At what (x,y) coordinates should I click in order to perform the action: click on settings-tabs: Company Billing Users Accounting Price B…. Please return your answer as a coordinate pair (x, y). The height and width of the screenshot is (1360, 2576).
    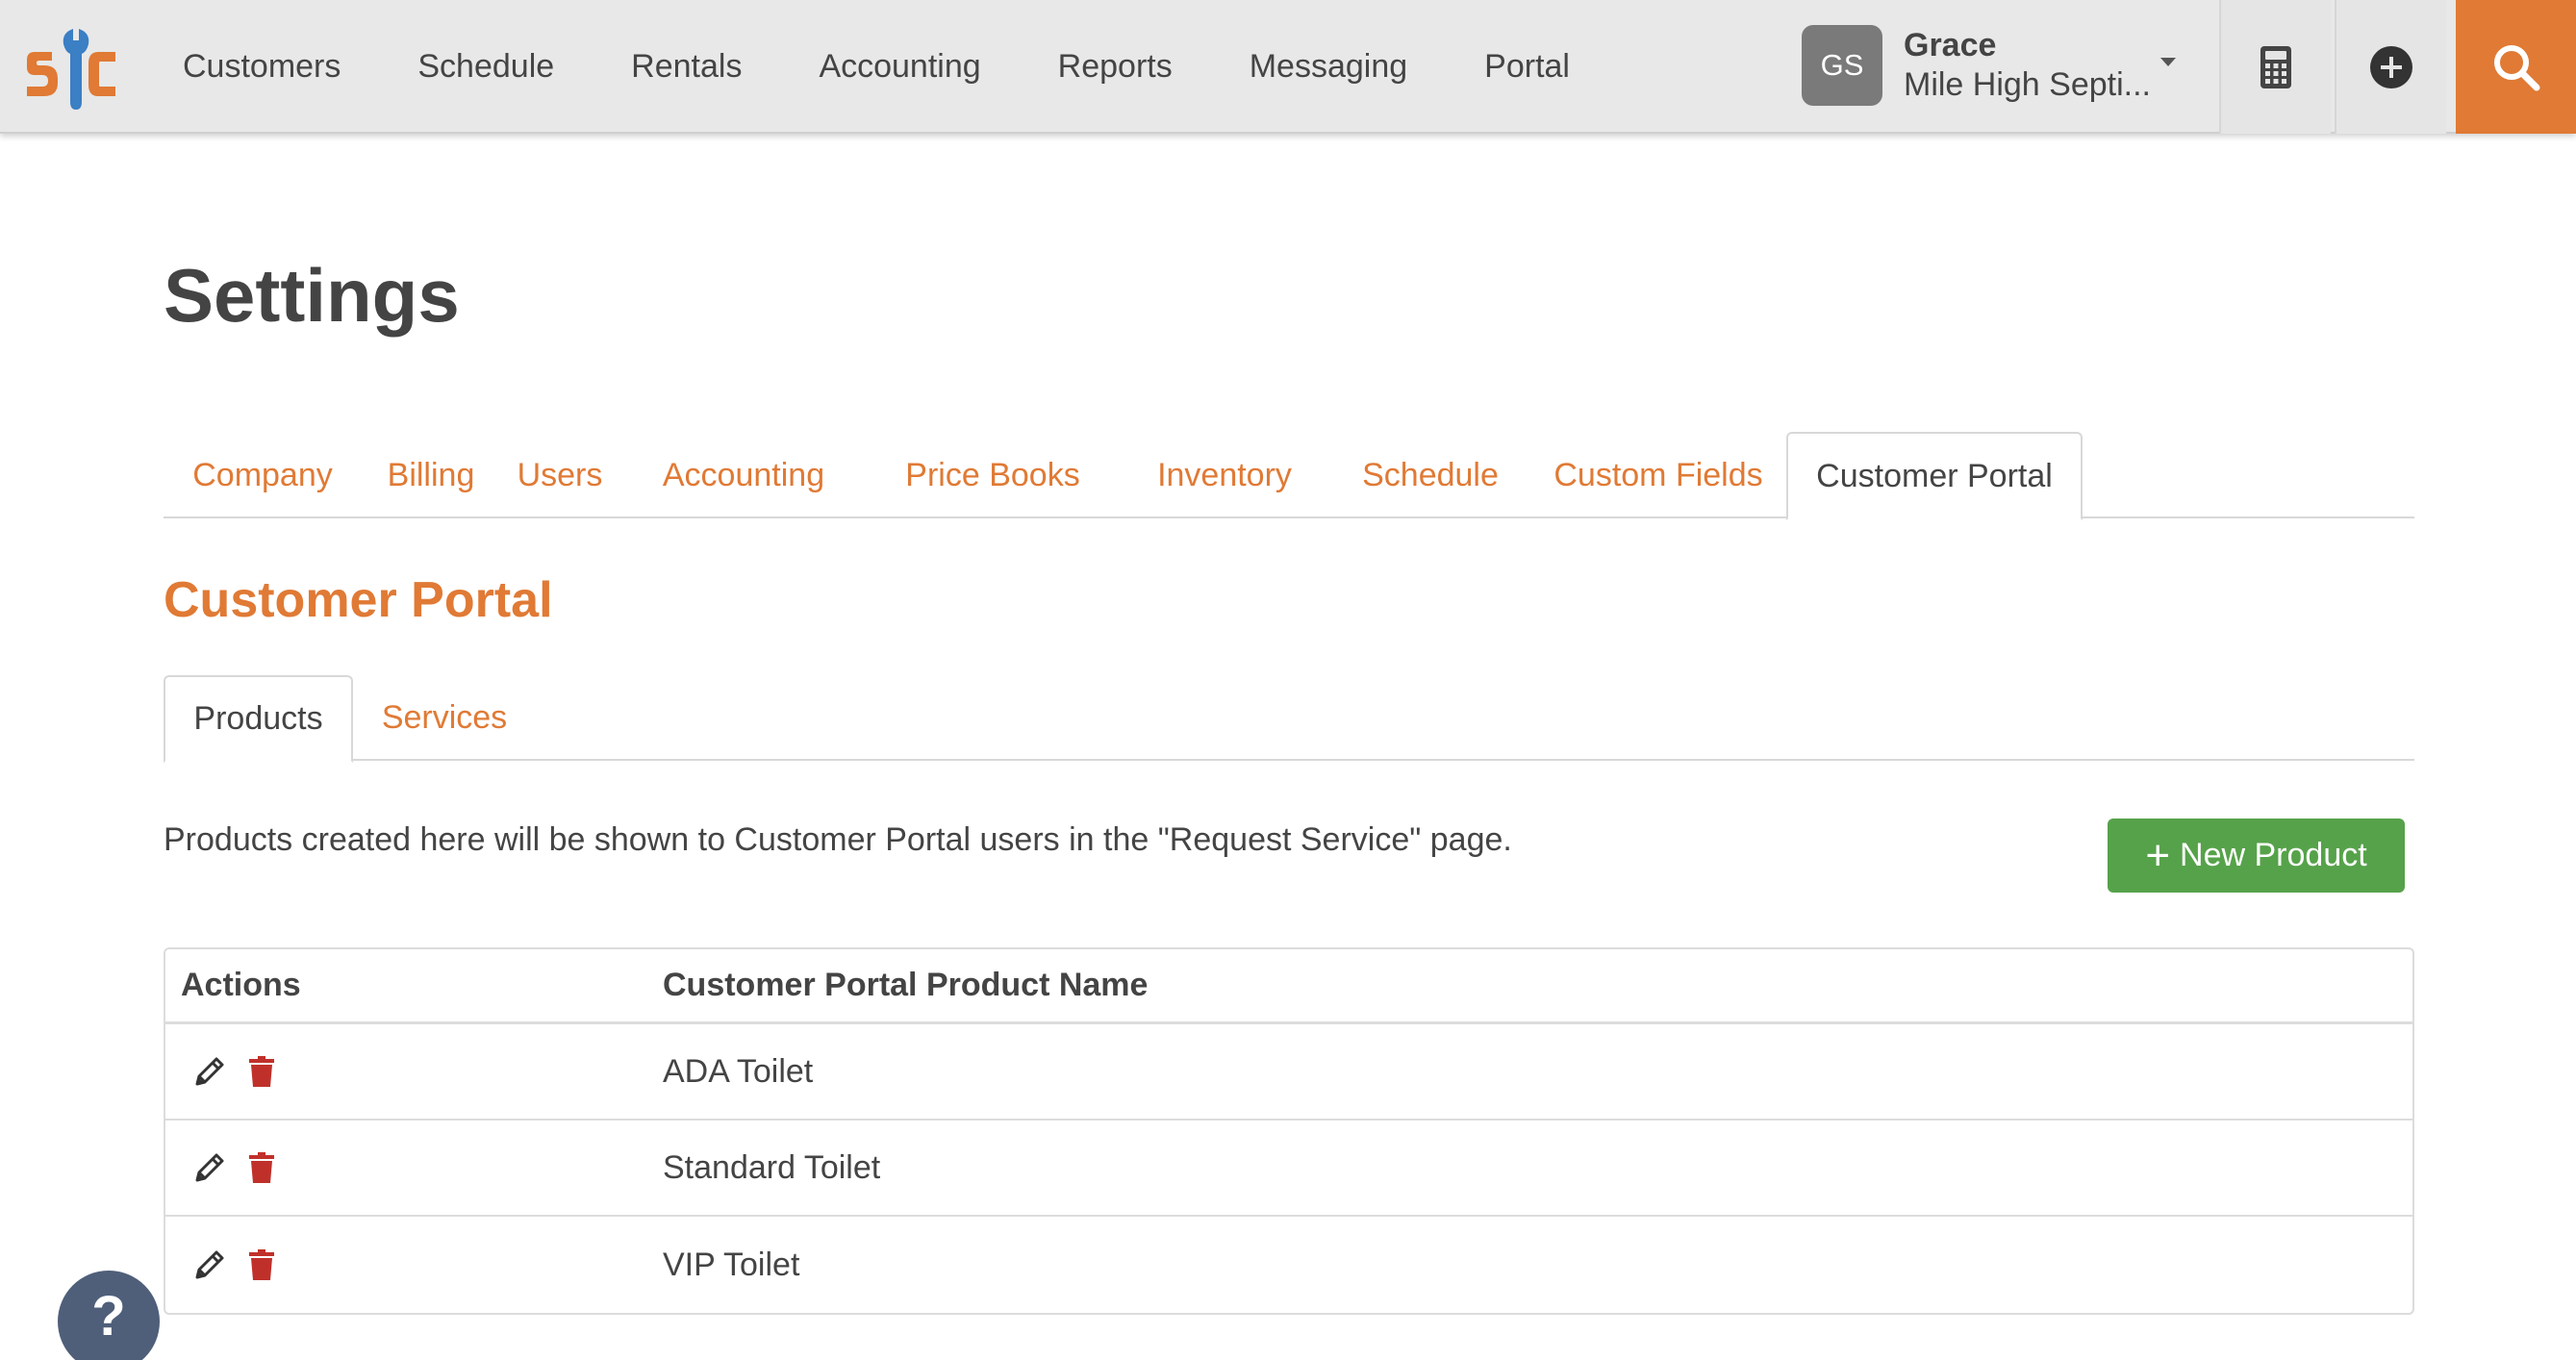
    Looking at the image, I should click on (1289, 476).